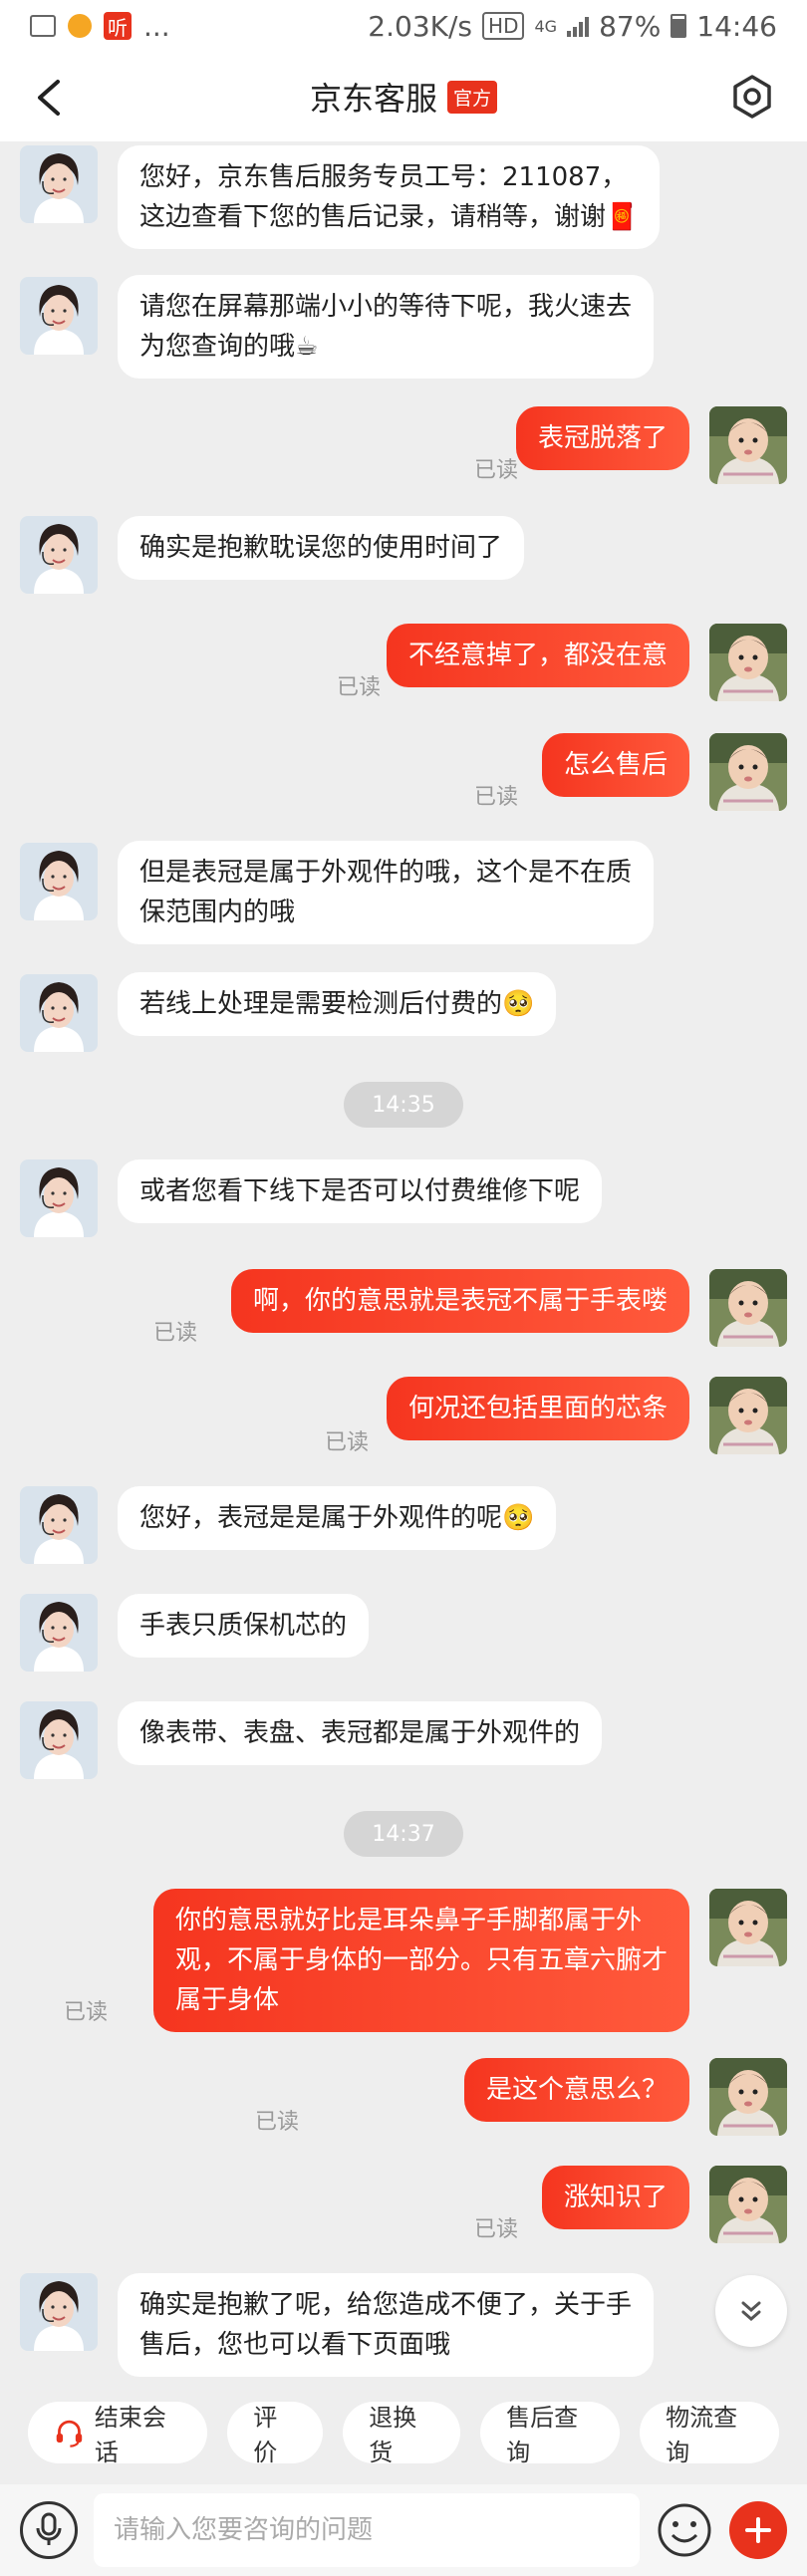  I want to click on headset-icon, so click(69, 2433).